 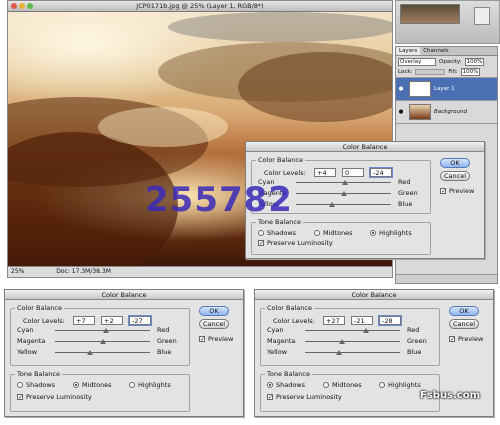 I want to click on lock-icons, so click(x=430, y=72).